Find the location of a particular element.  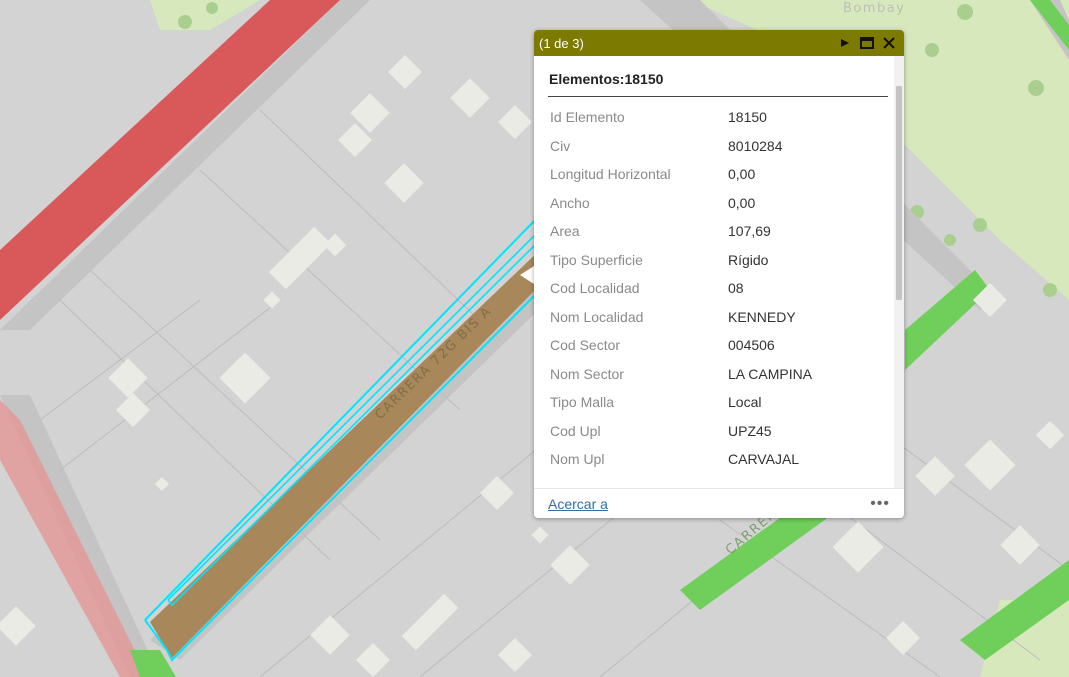

play-triangle-icon is located at coordinates (845, 43).